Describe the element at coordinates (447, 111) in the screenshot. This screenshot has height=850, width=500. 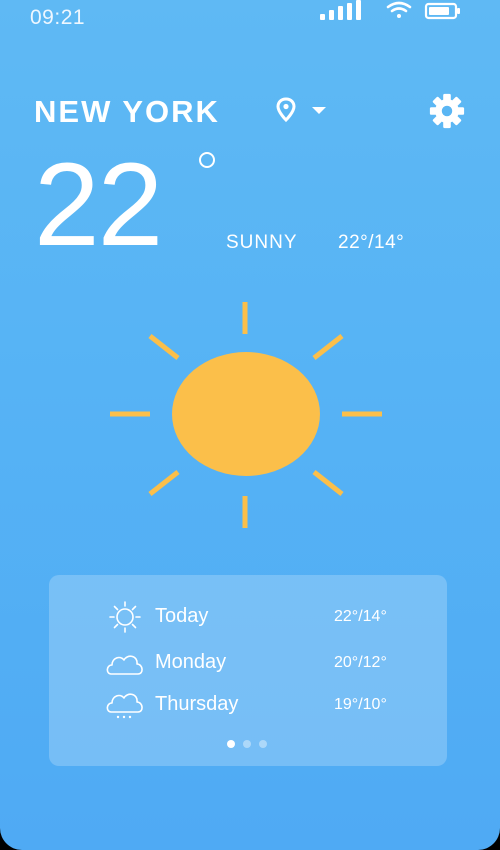
I see `gear-icon` at that location.